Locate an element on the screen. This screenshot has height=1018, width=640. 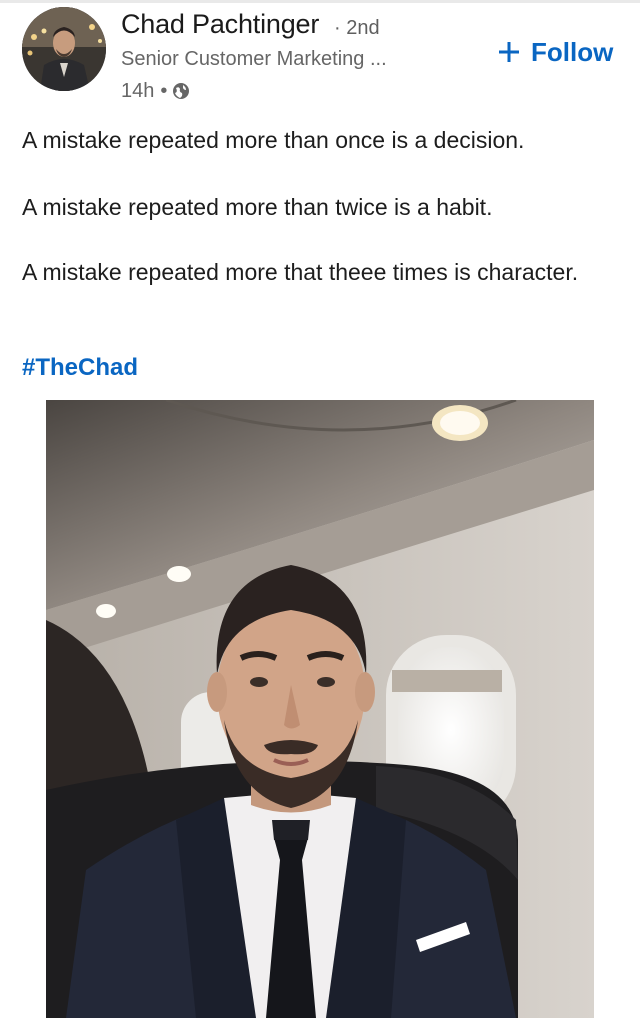
hashtag-link: #TheChad is located at coordinates (80, 368).